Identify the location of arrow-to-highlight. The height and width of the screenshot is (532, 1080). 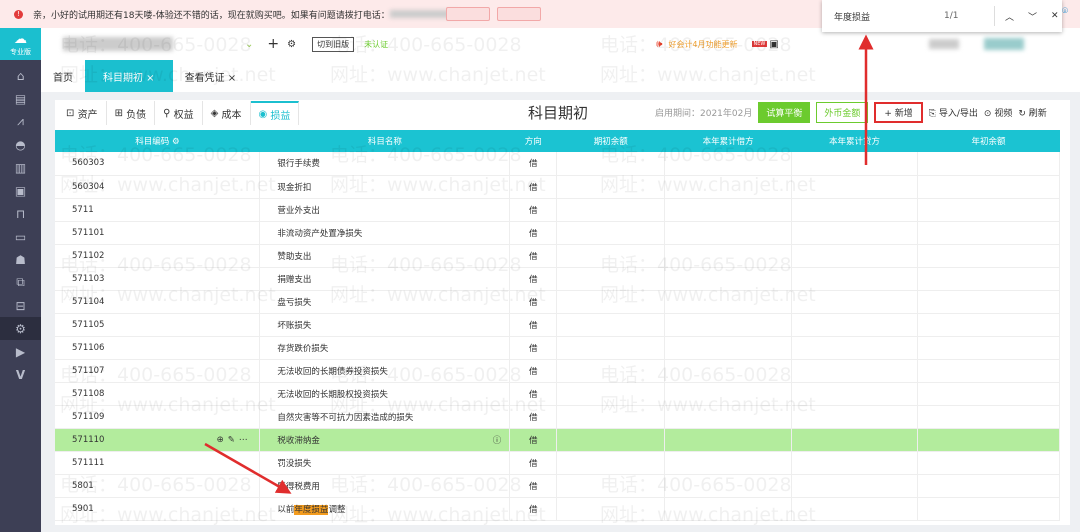
(248, 468).